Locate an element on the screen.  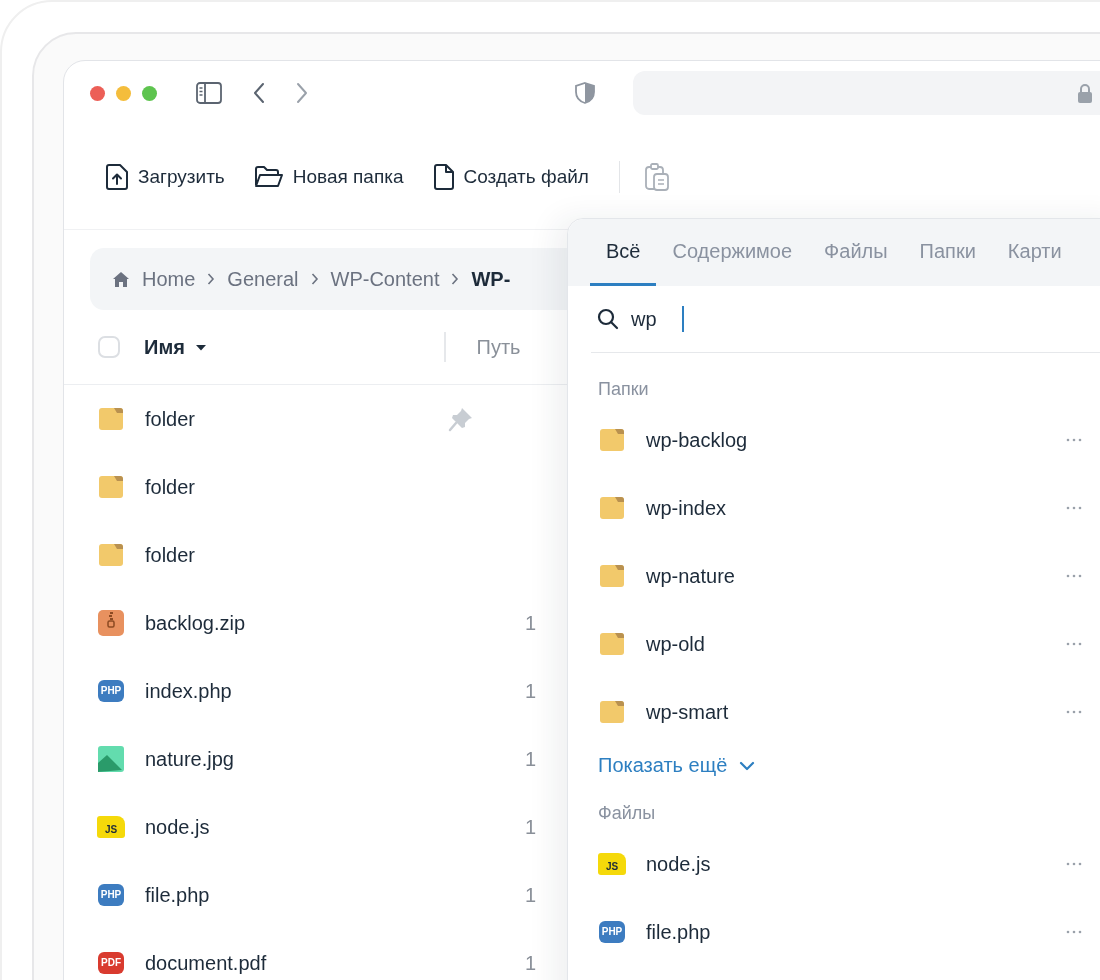
result-name: wp-backlog is located at coordinates (856, 440).